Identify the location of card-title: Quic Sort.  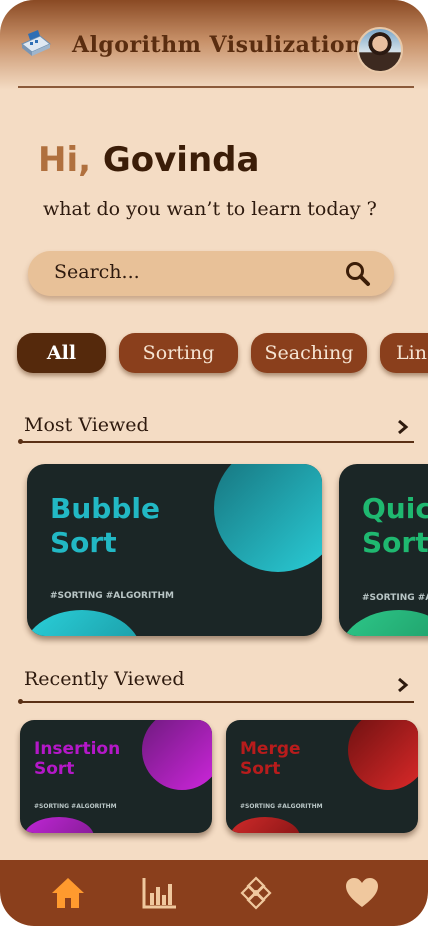
(395, 525).